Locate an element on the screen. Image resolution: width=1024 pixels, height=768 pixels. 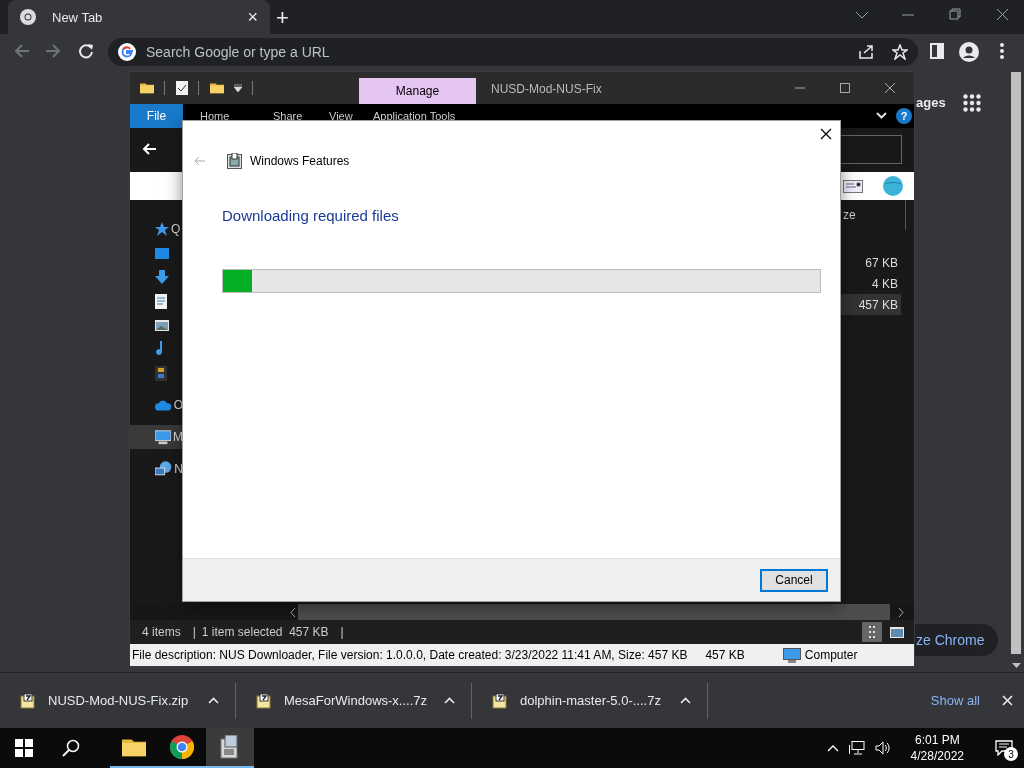
dialog-title: Windows Features is located at coordinates (300, 161).